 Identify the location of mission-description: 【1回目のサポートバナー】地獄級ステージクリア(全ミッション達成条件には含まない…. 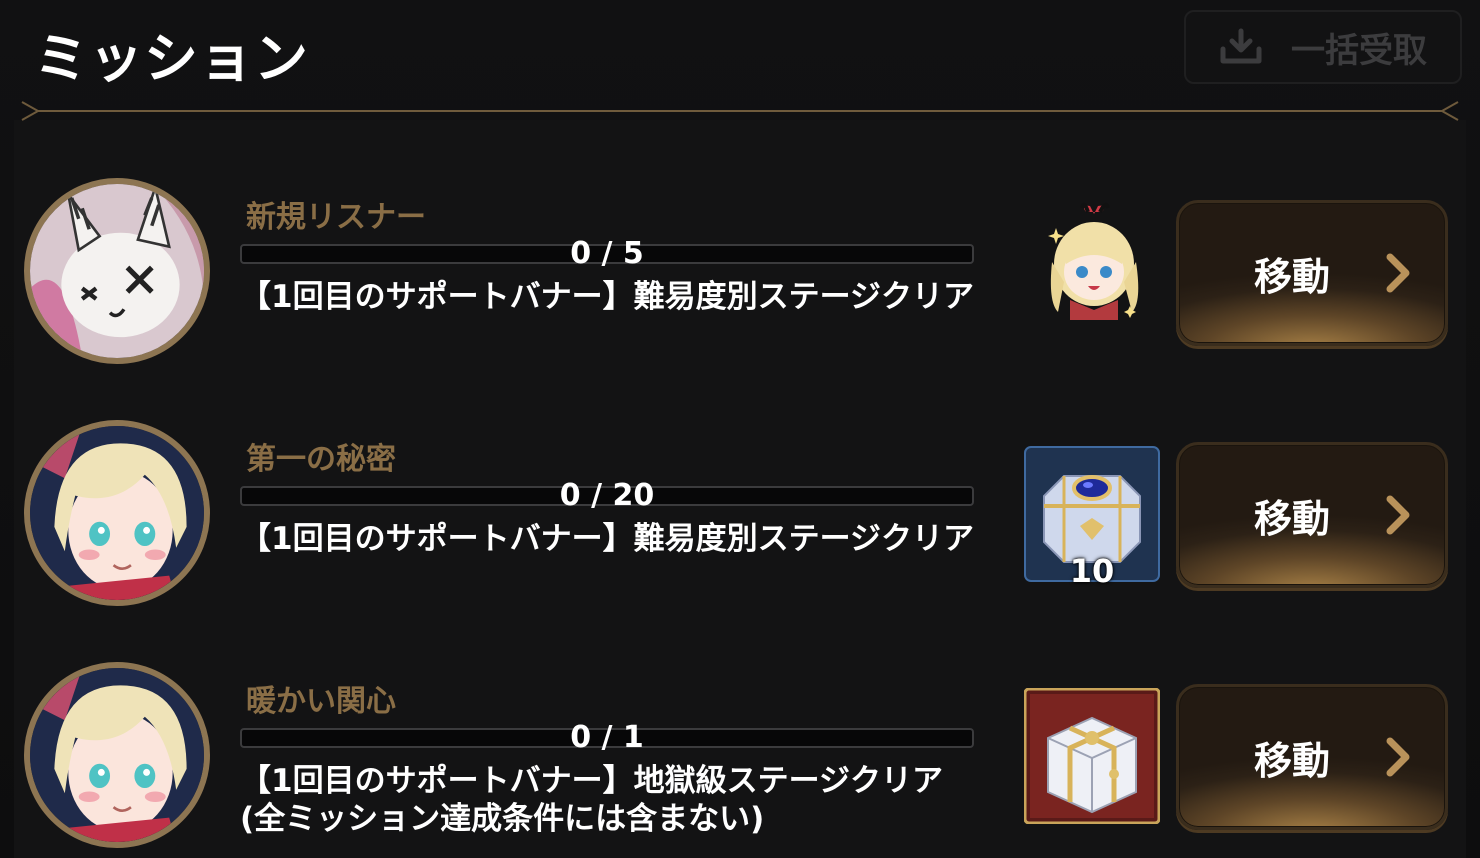
(591, 800).